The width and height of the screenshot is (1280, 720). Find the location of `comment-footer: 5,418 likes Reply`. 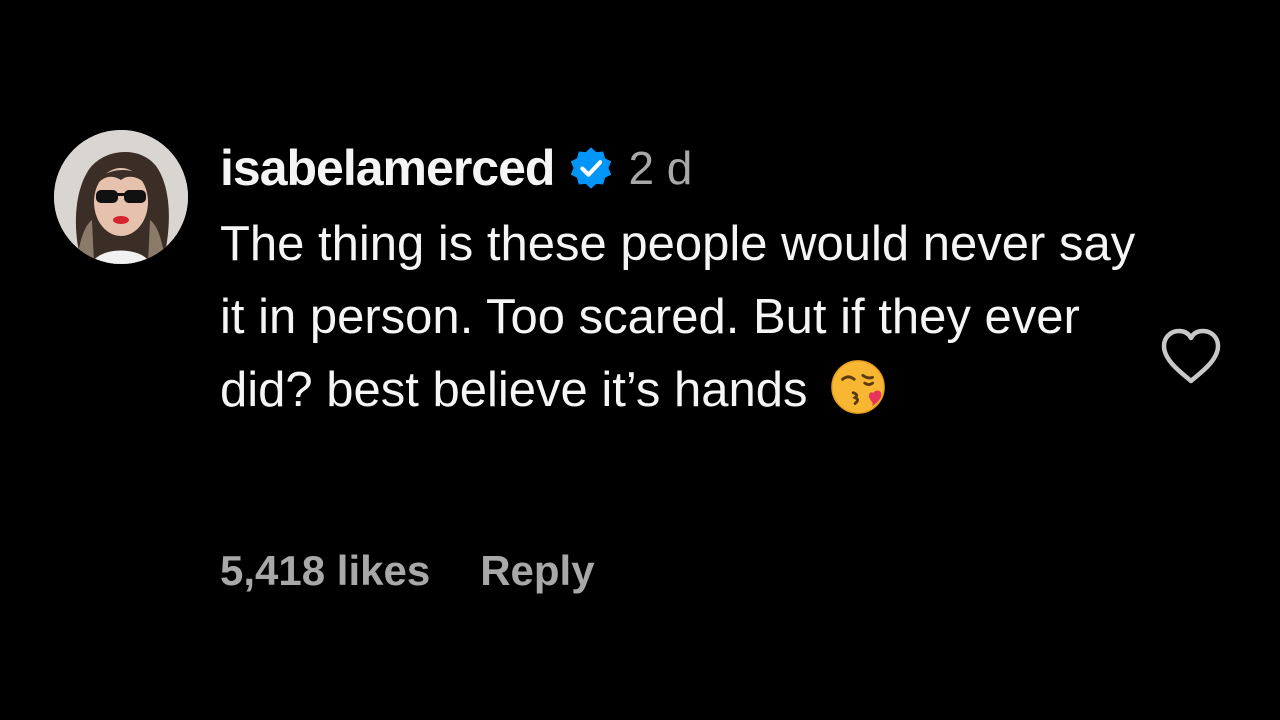

comment-footer: 5,418 likes Reply is located at coordinates (407, 571).